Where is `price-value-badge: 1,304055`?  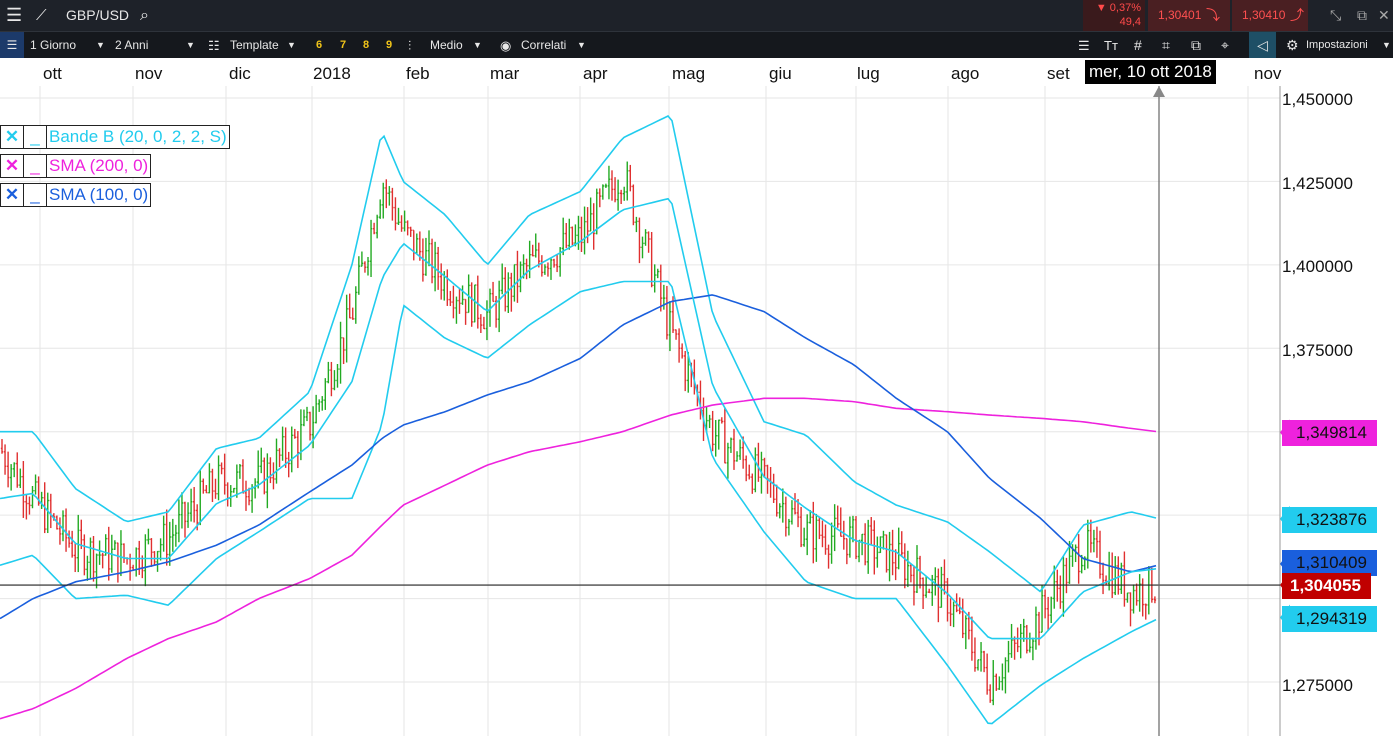
price-value-badge: 1,304055 is located at coordinates (1326, 586).